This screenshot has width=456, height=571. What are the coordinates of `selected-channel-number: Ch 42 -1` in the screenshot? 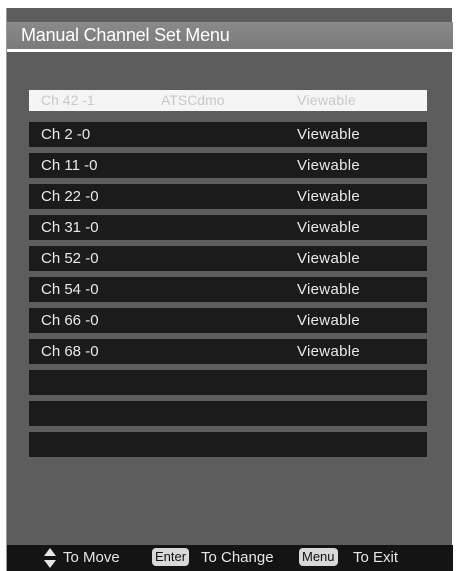 It's located at (68, 100).